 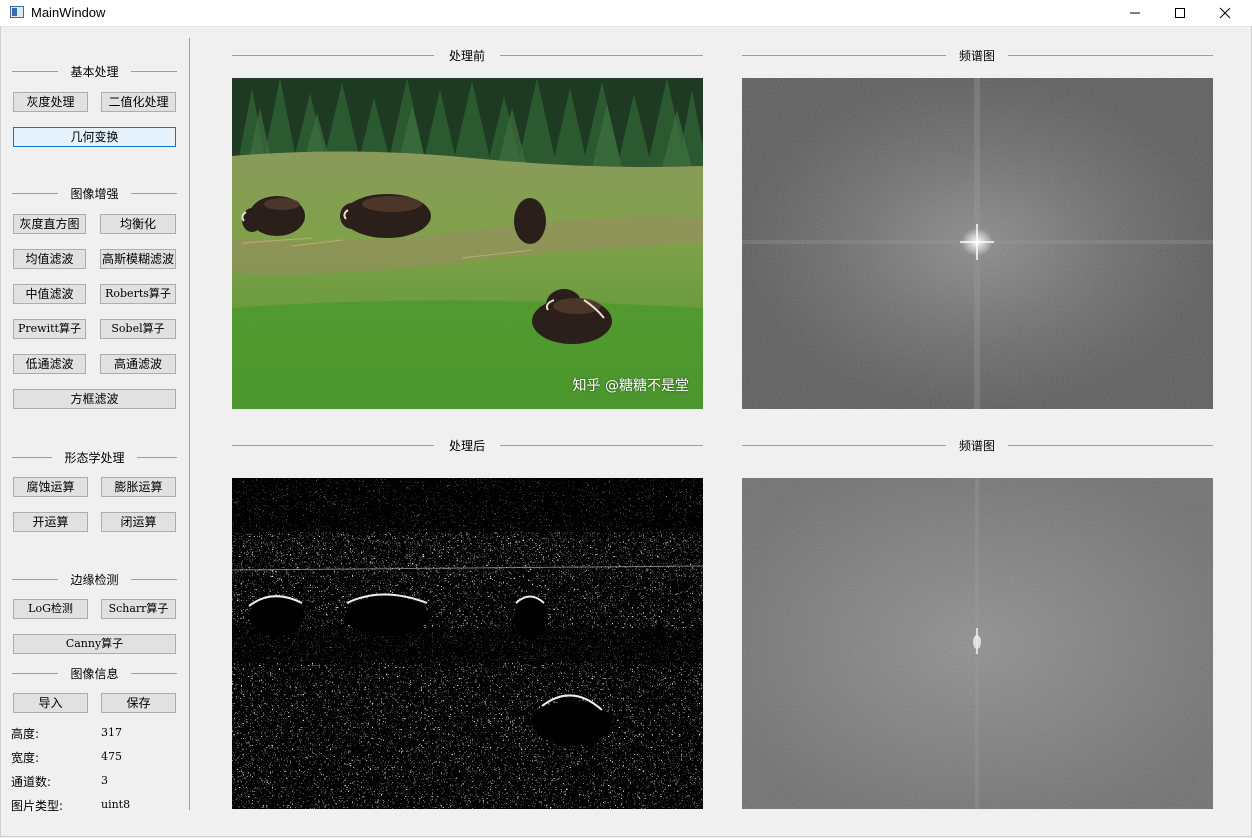 I want to click on height-value: 317, so click(x=111, y=732).